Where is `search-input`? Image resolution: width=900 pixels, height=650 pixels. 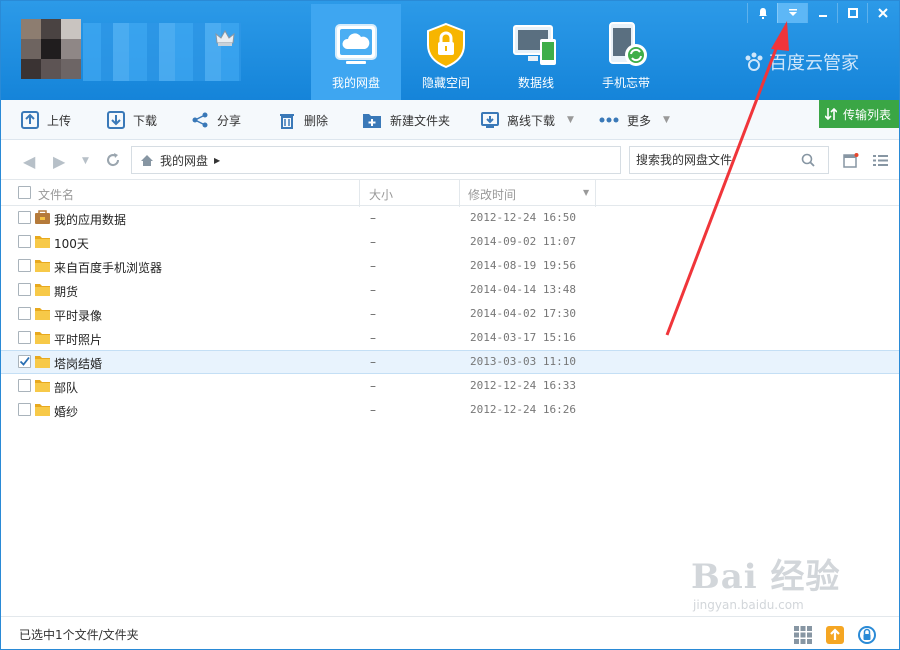
search-input is located at coordinates (718, 160).